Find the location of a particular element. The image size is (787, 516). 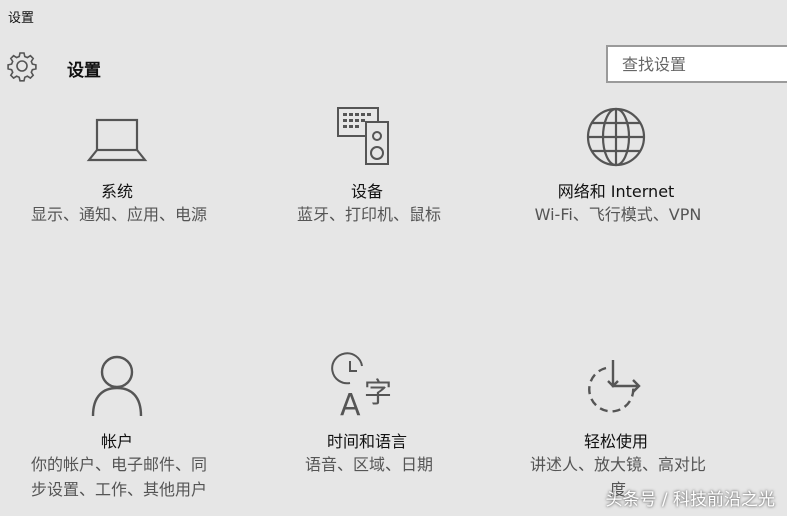

tile-desc: Wi-Fi、飞行模式、VPN is located at coordinates (618, 214).